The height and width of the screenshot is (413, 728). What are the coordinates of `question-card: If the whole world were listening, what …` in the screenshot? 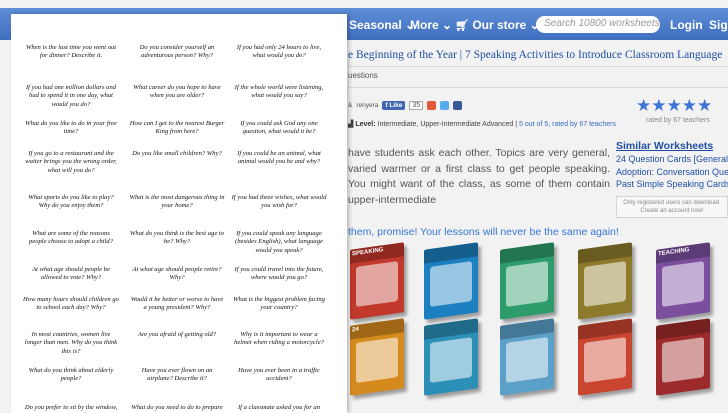 It's located at (279, 92).